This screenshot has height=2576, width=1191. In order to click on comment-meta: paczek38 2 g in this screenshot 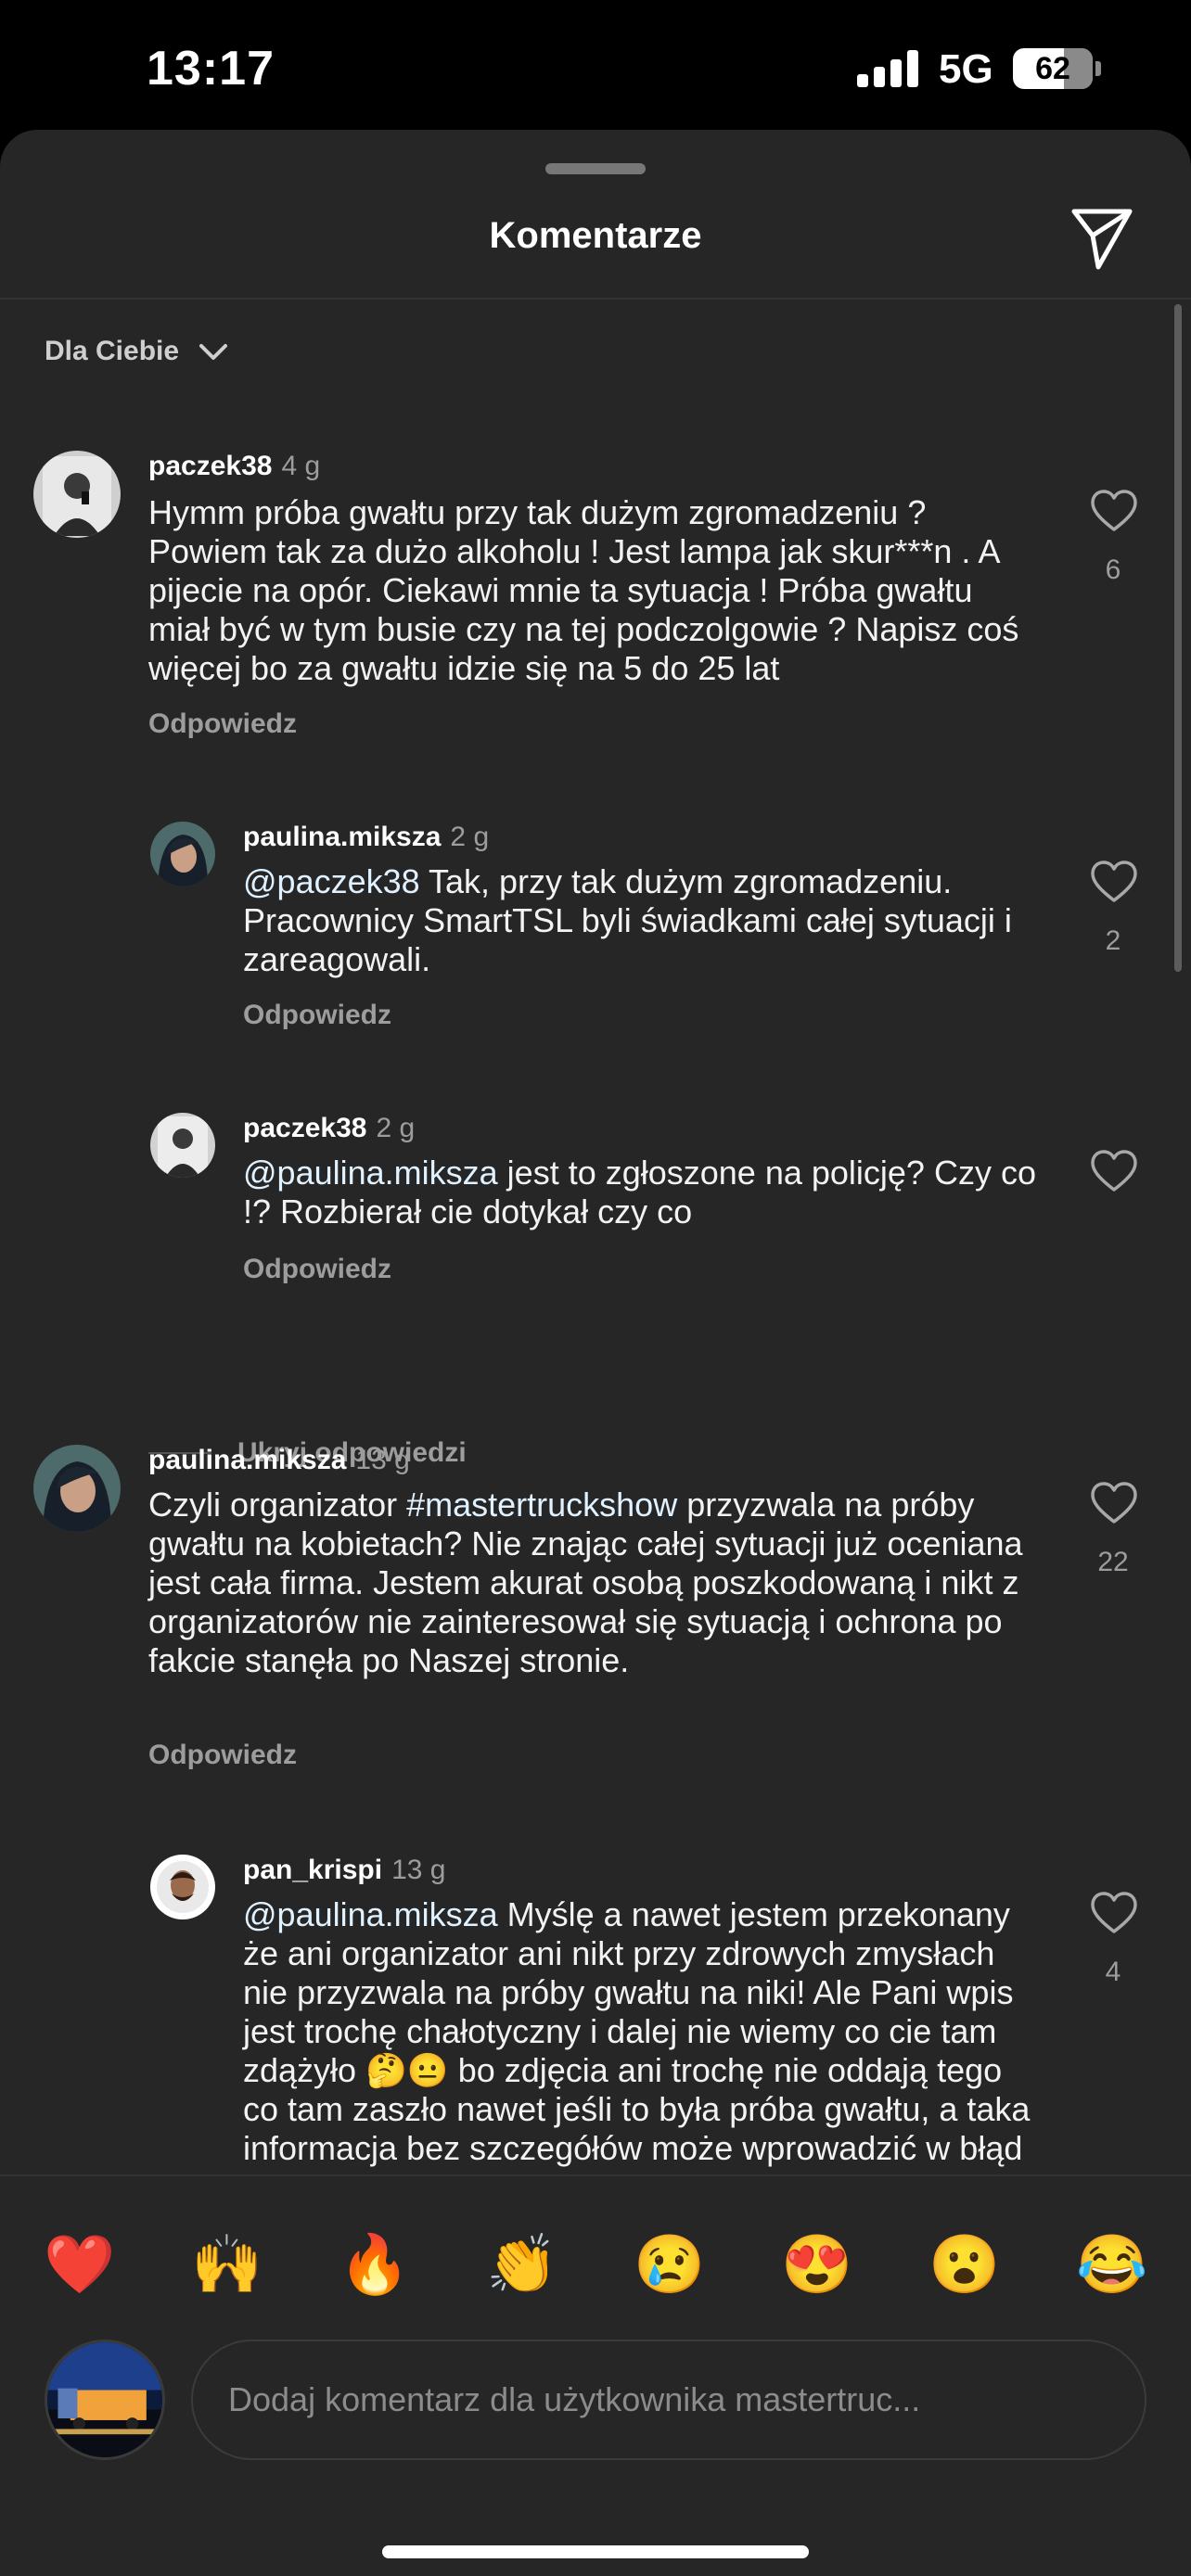, I will do `click(329, 1129)`.